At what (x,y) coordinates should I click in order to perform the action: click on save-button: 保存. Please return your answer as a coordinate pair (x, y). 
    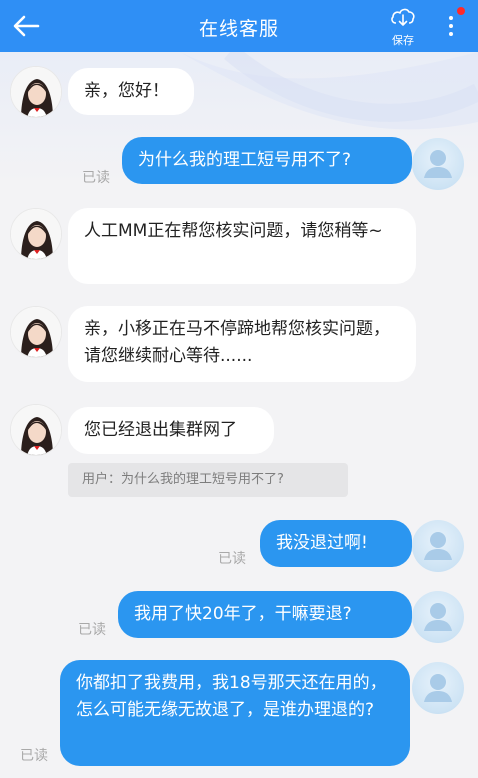
    Looking at the image, I should click on (403, 28).